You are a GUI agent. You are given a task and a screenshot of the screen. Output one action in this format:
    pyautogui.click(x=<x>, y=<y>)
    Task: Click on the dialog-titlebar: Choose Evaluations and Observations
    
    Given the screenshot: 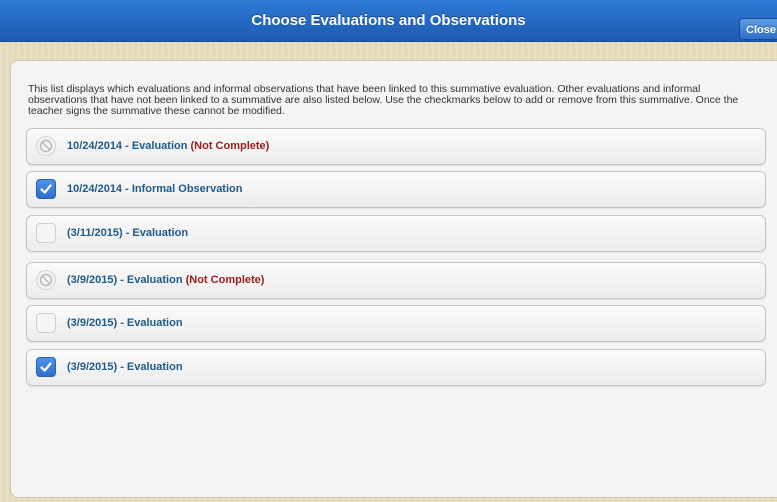 What is the action you would take?
    pyautogui.click(x=388, y=21)
    